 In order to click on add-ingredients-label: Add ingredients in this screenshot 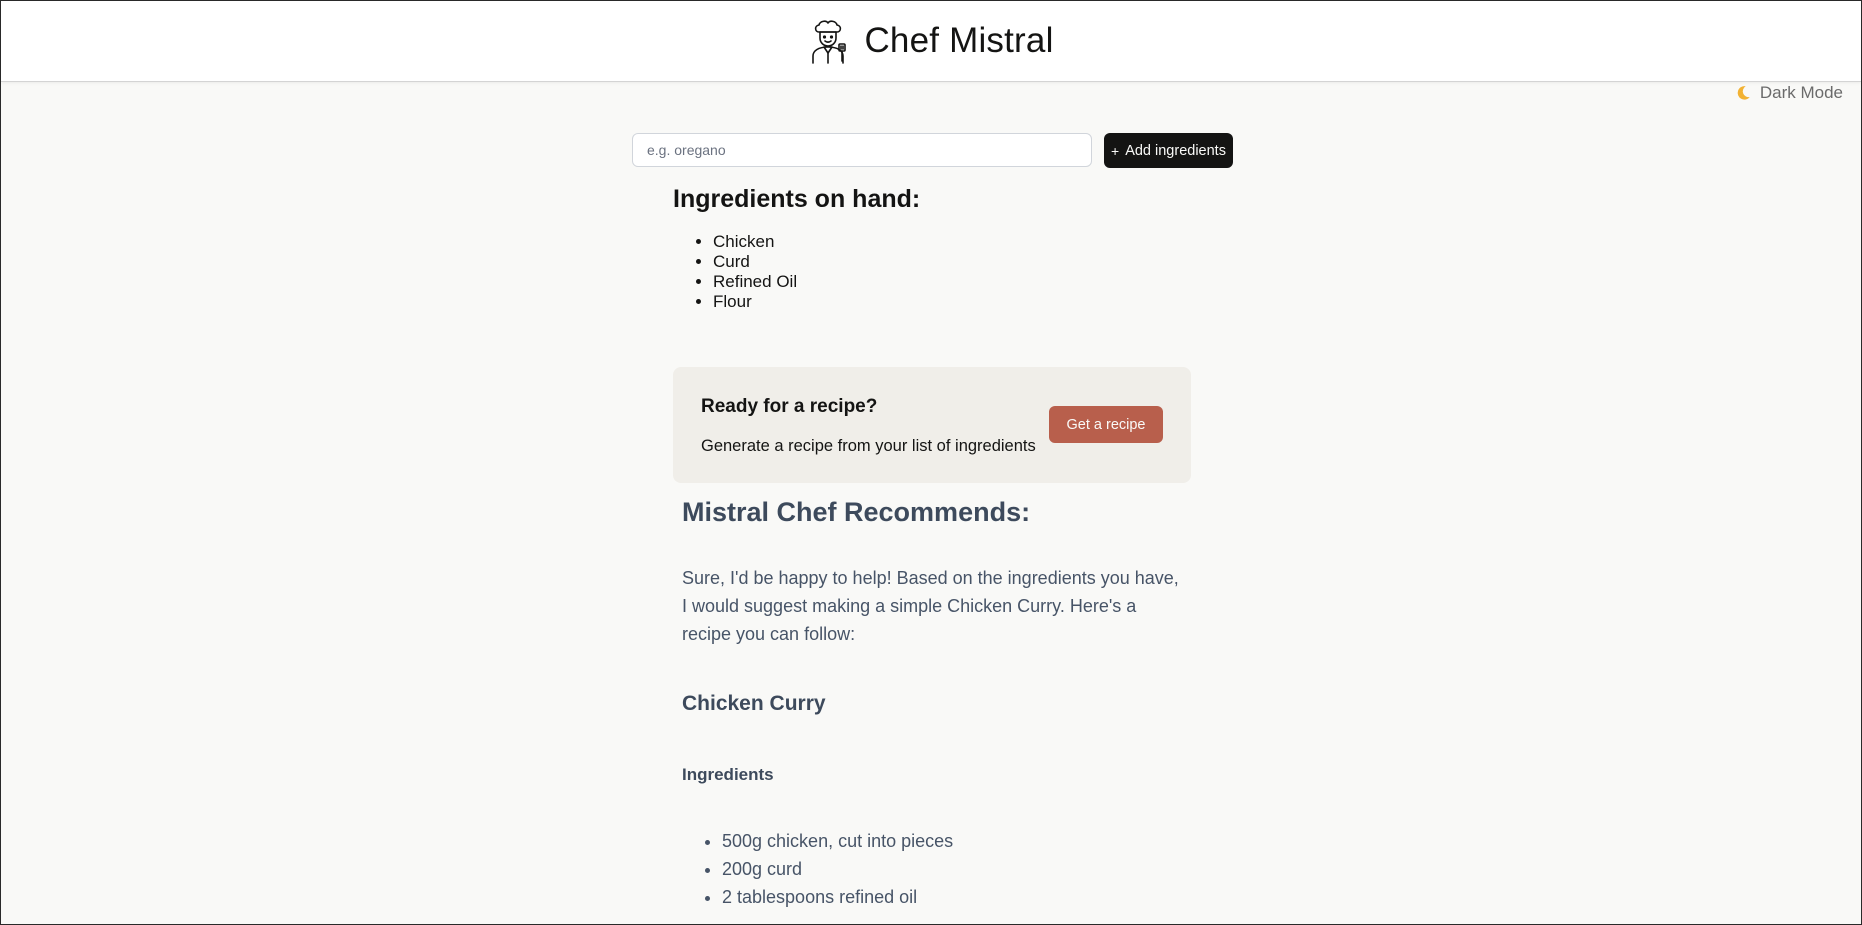, I will do `click(1175, 150)`.